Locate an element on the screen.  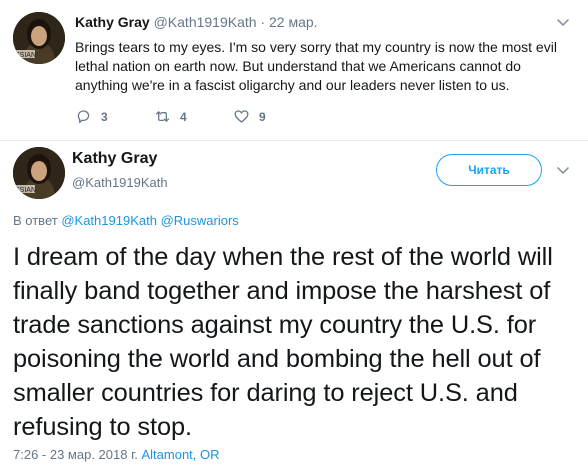
reply-avatar: SSIAN is located at coordinates (39, 38).